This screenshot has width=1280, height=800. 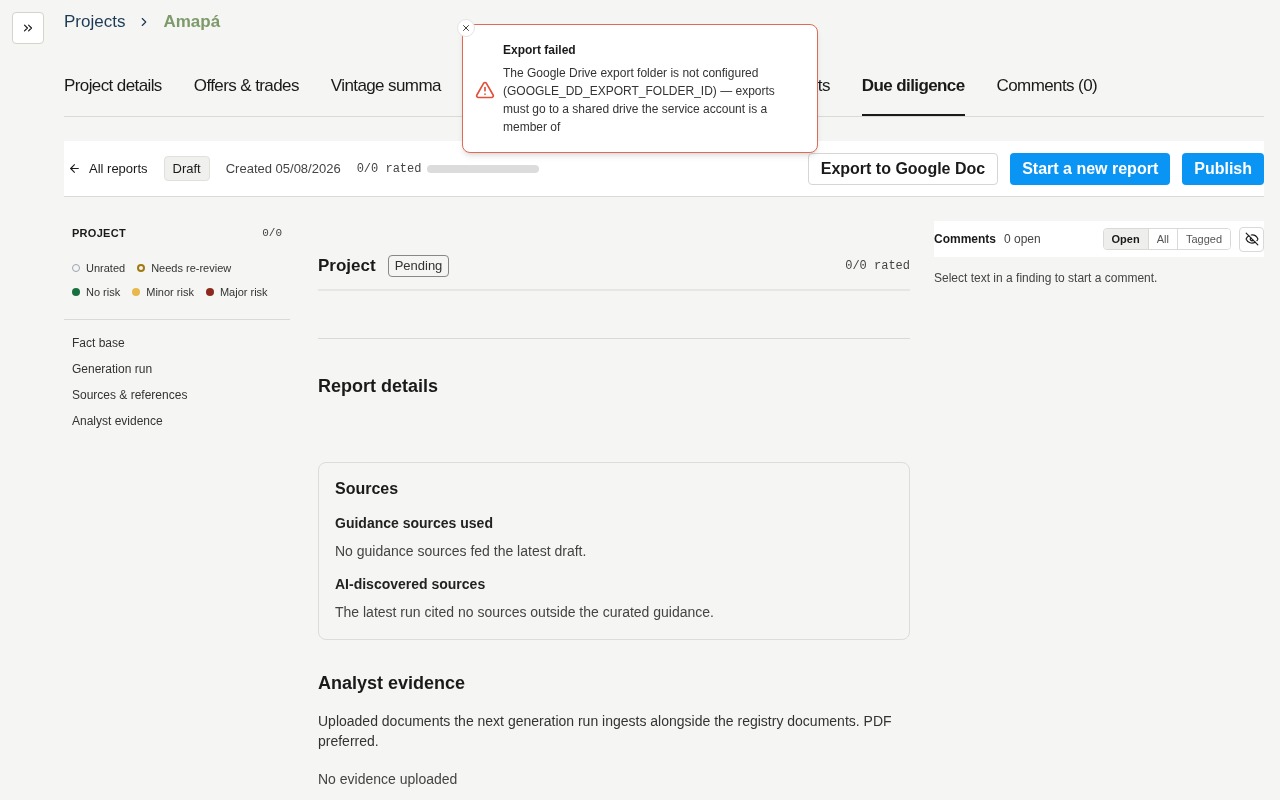 What do you see at coordinates (99, 233) in the screenshot?
I see `sidebar-title: PROJECT` at bounding box center [99, 233].